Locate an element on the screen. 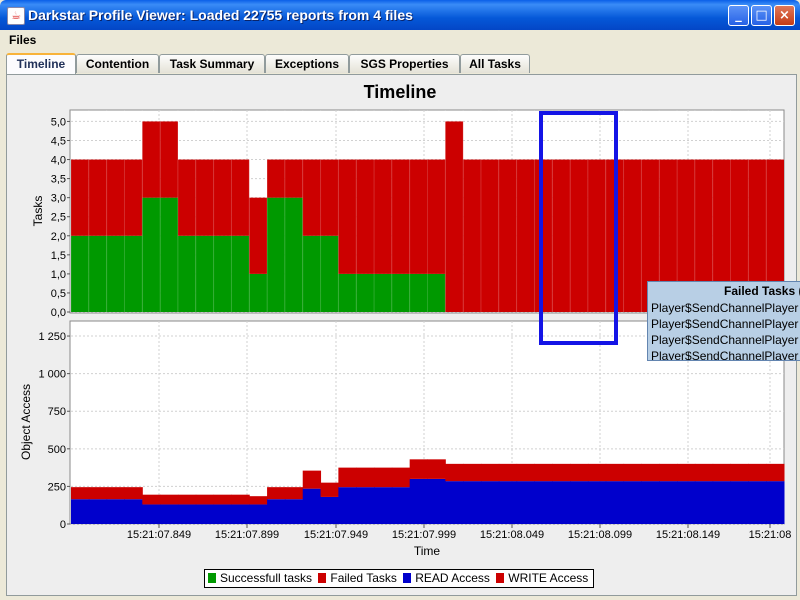 The height and width of the screenshot is (600, 800). x-tick-label: 15:21:08.099 is located at coordinates (600, 535).